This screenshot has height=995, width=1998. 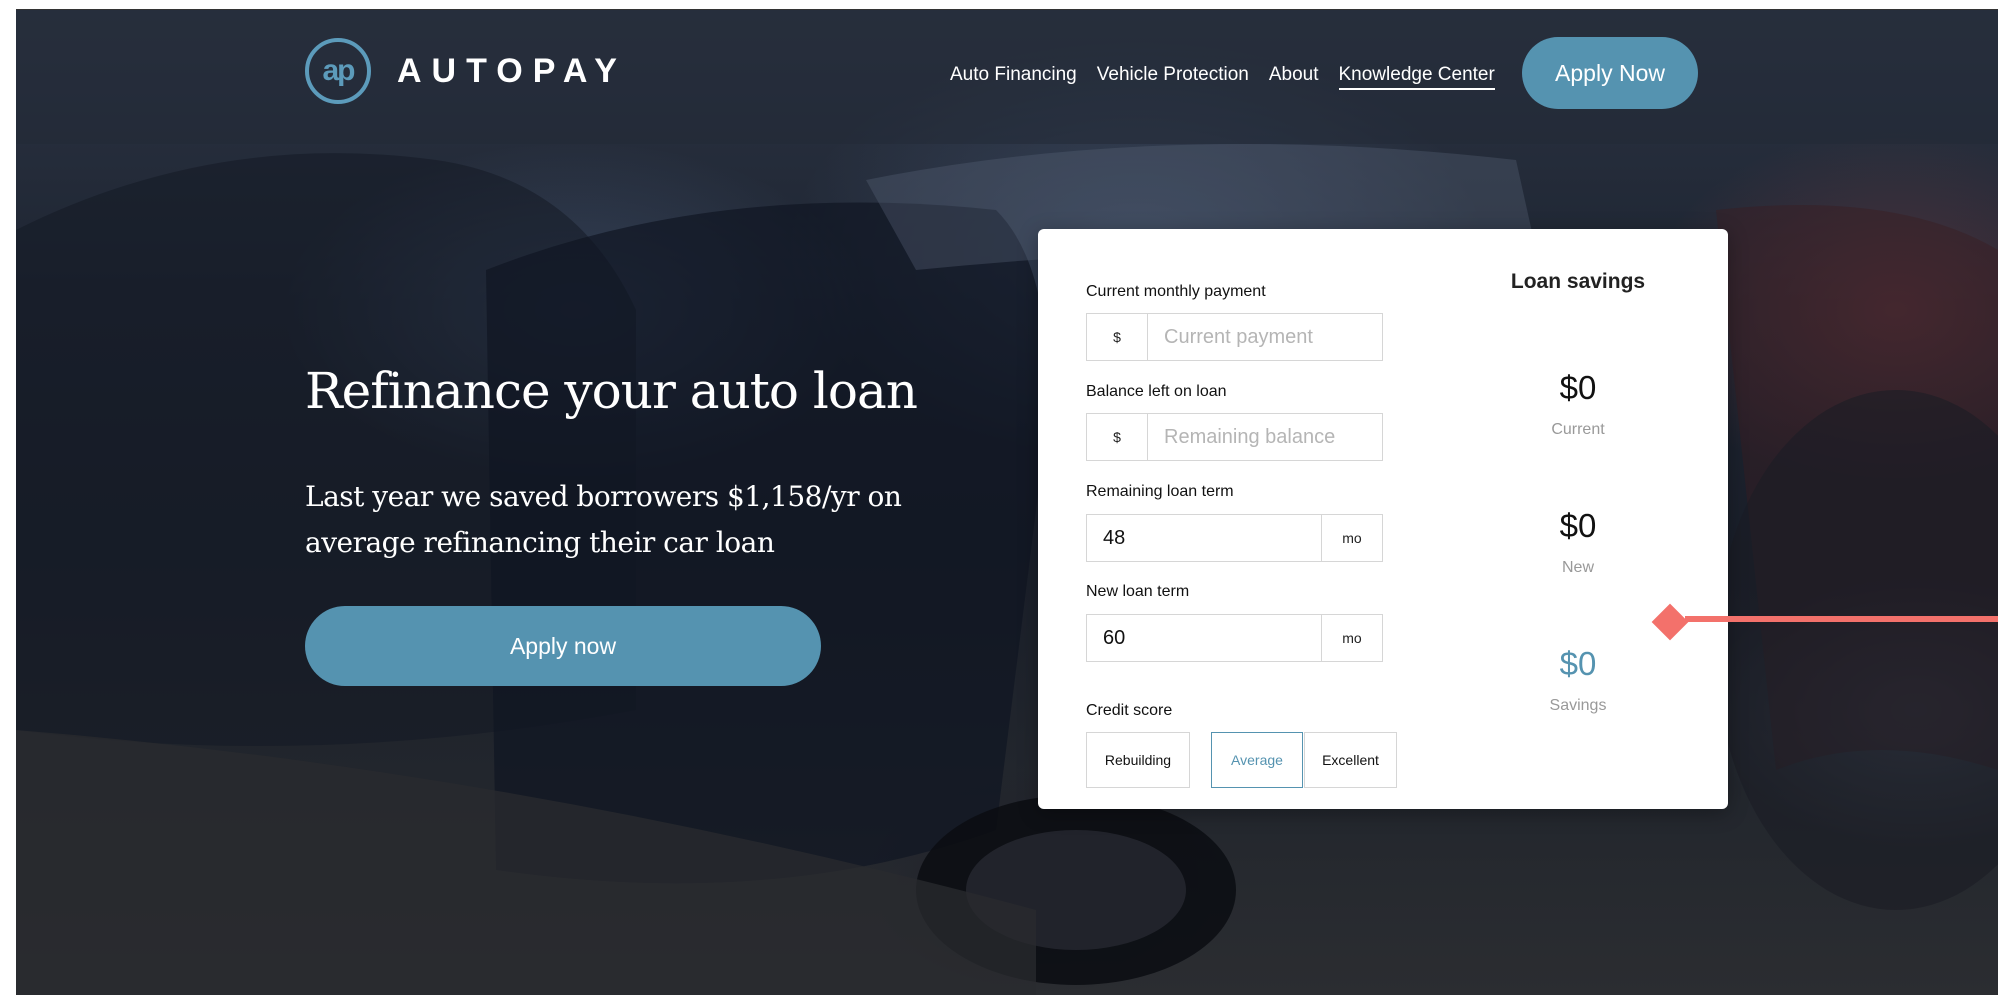 I want to click on remaining-term-suffix: mo, so click(x=1352, y=538).